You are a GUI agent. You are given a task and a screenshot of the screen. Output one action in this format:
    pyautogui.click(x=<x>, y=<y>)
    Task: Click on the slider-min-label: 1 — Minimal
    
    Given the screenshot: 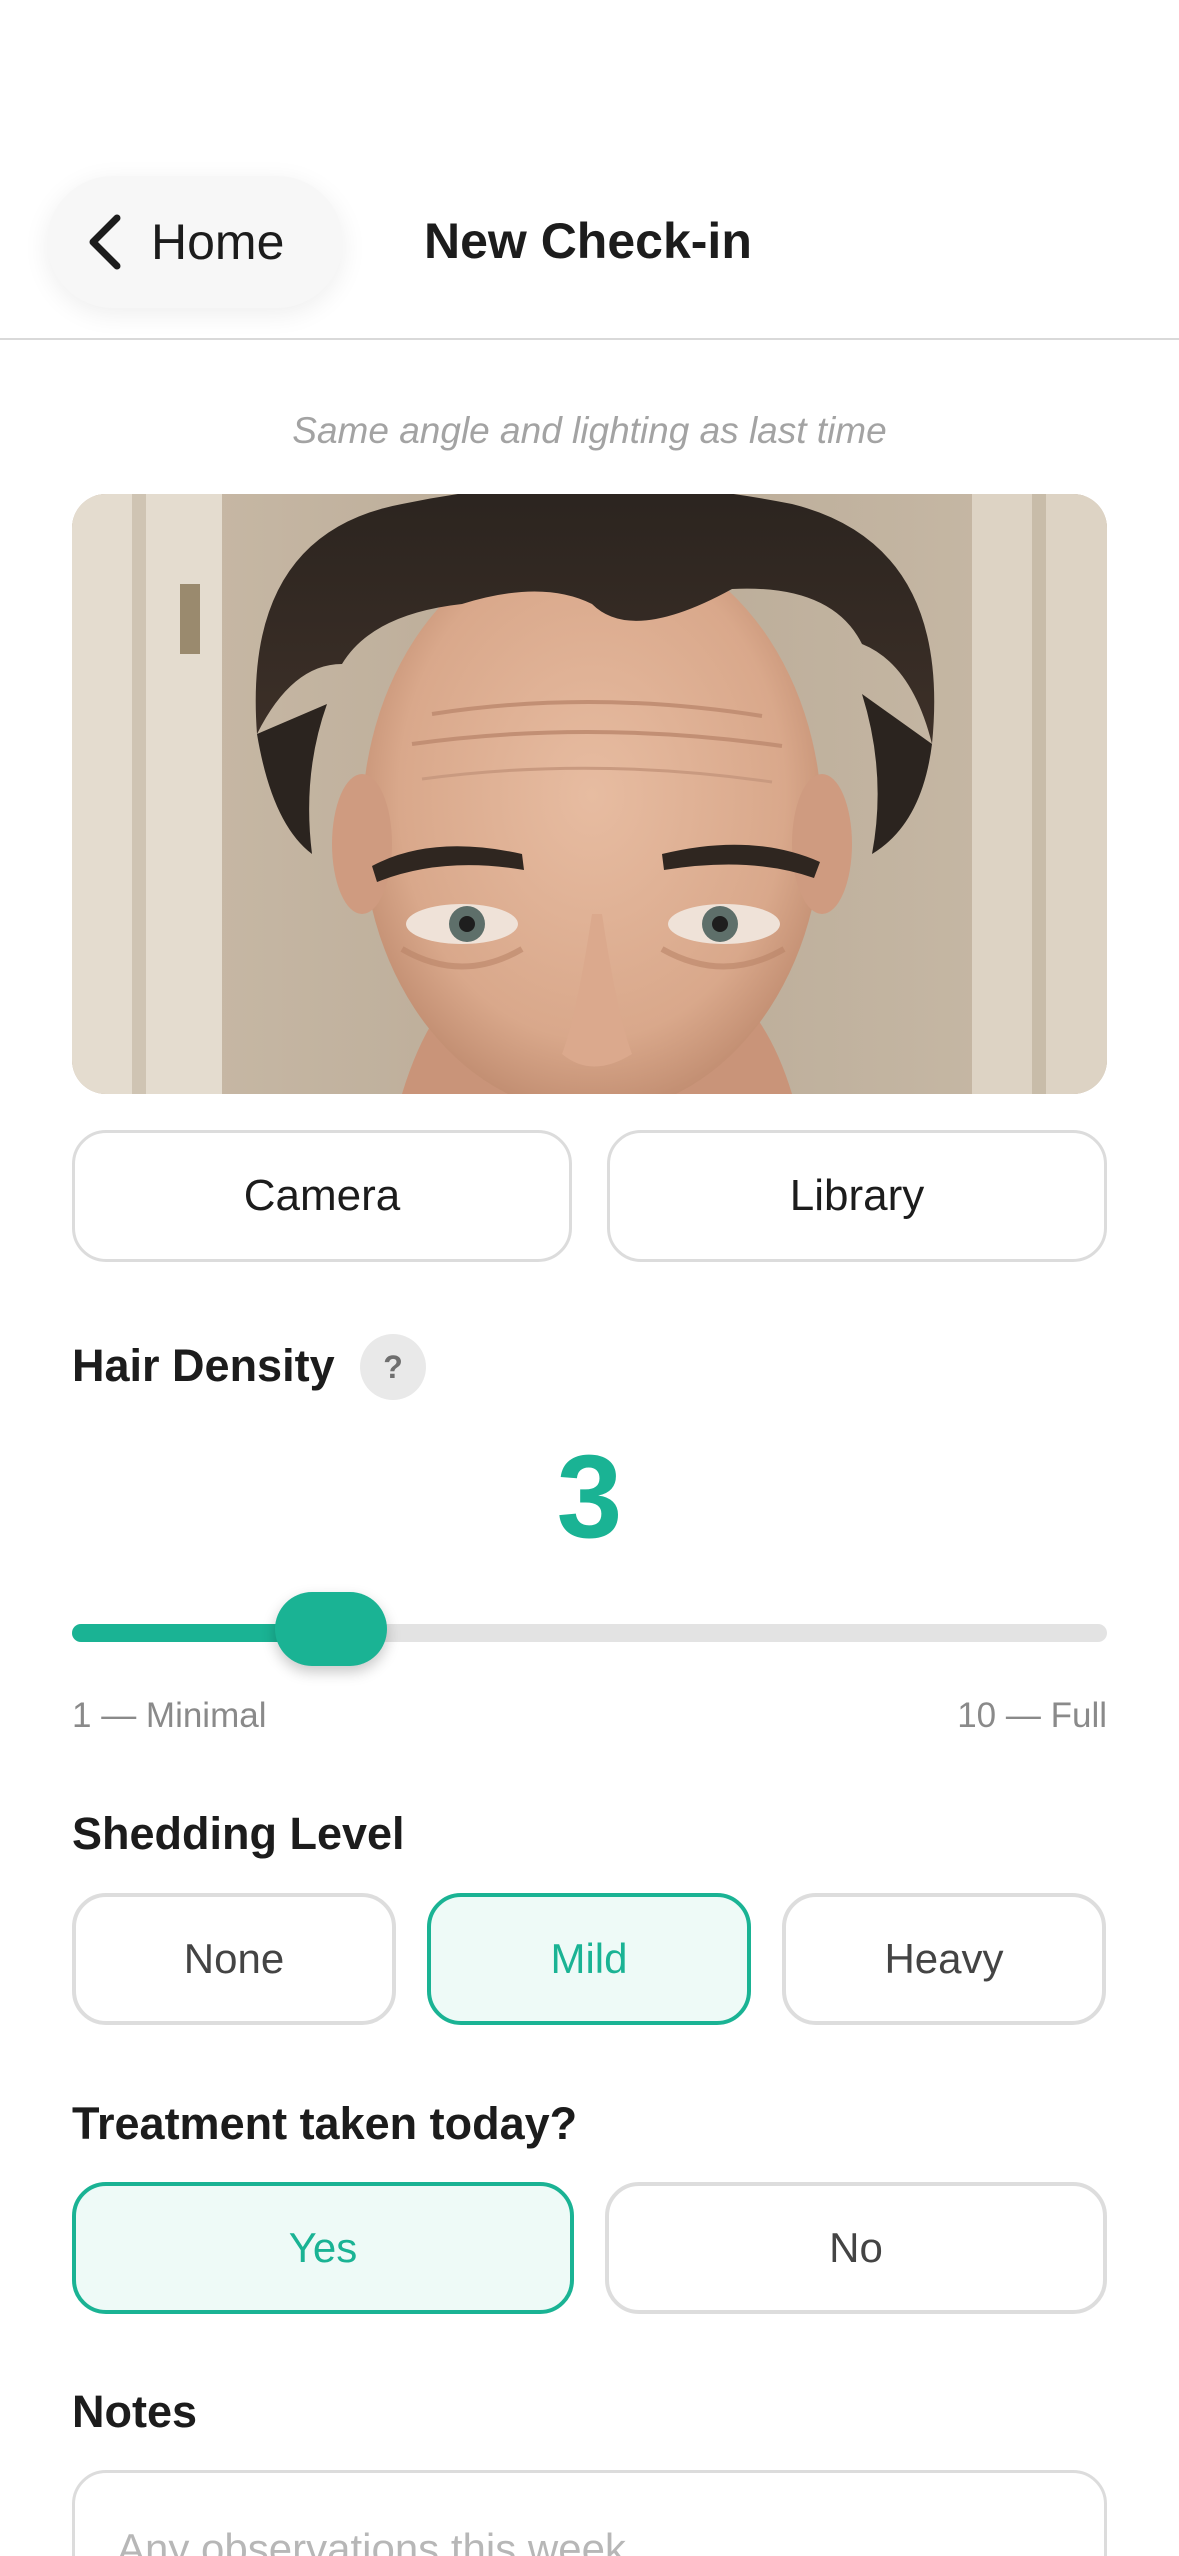 What is the action you would take?
    pyautogui.click(x=169, y=1715)
    